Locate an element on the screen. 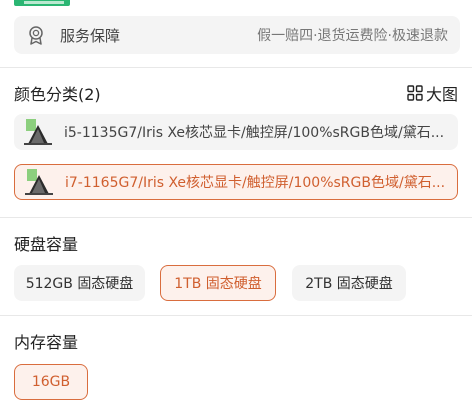 This screenshot has height=413, width=472. product-thumbnail-fragment is located at coordinates (42, 3).